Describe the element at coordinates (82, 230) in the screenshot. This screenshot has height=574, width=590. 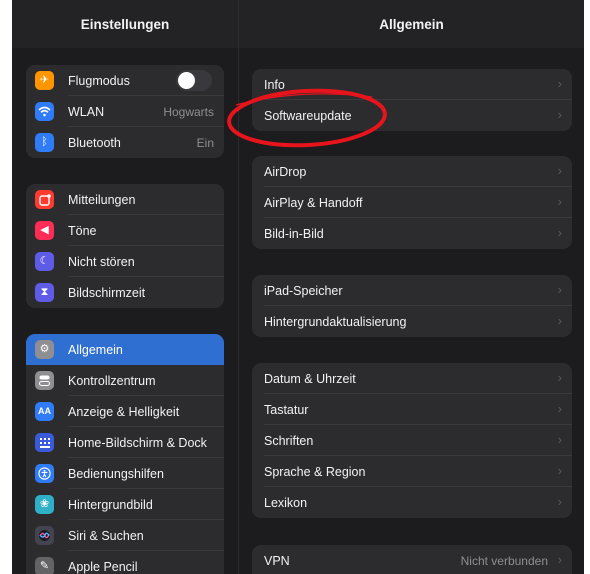
I see `sidebar-item-label: Töne` at that location.